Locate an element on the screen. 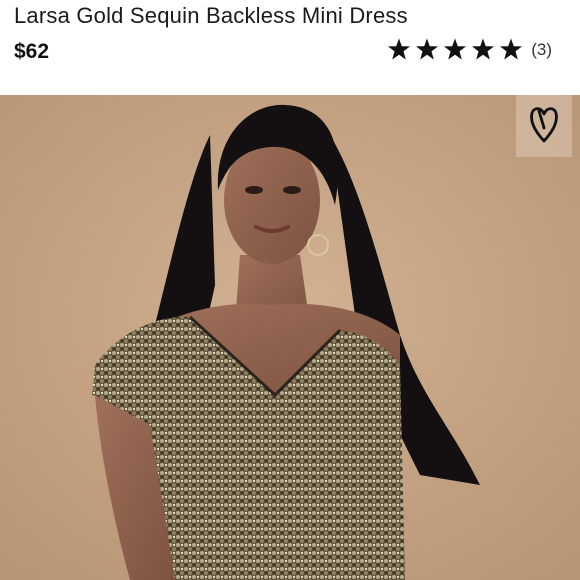  favorite-button is located at coordinates (544, 126).